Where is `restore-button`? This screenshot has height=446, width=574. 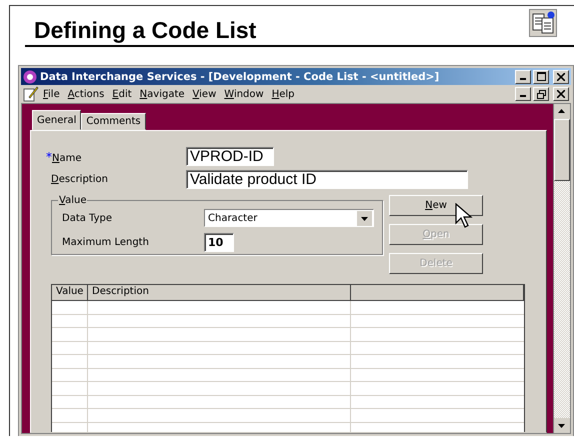 restore-button is located at coordinates (541, 94).